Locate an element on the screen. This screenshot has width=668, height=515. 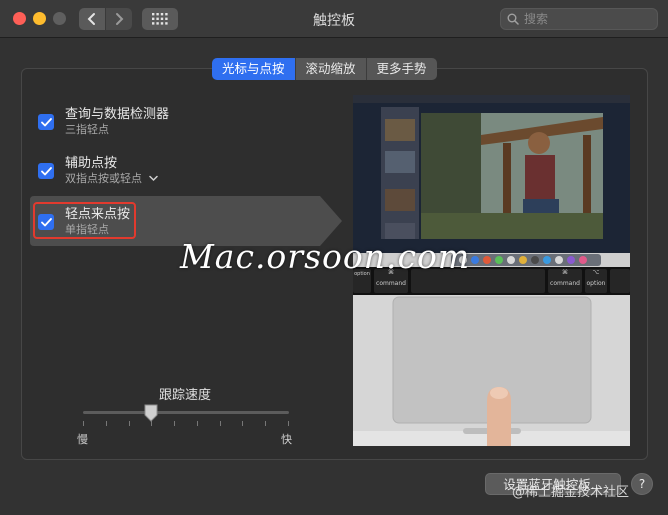
slider-ticks is located at coordinates (186, 424).